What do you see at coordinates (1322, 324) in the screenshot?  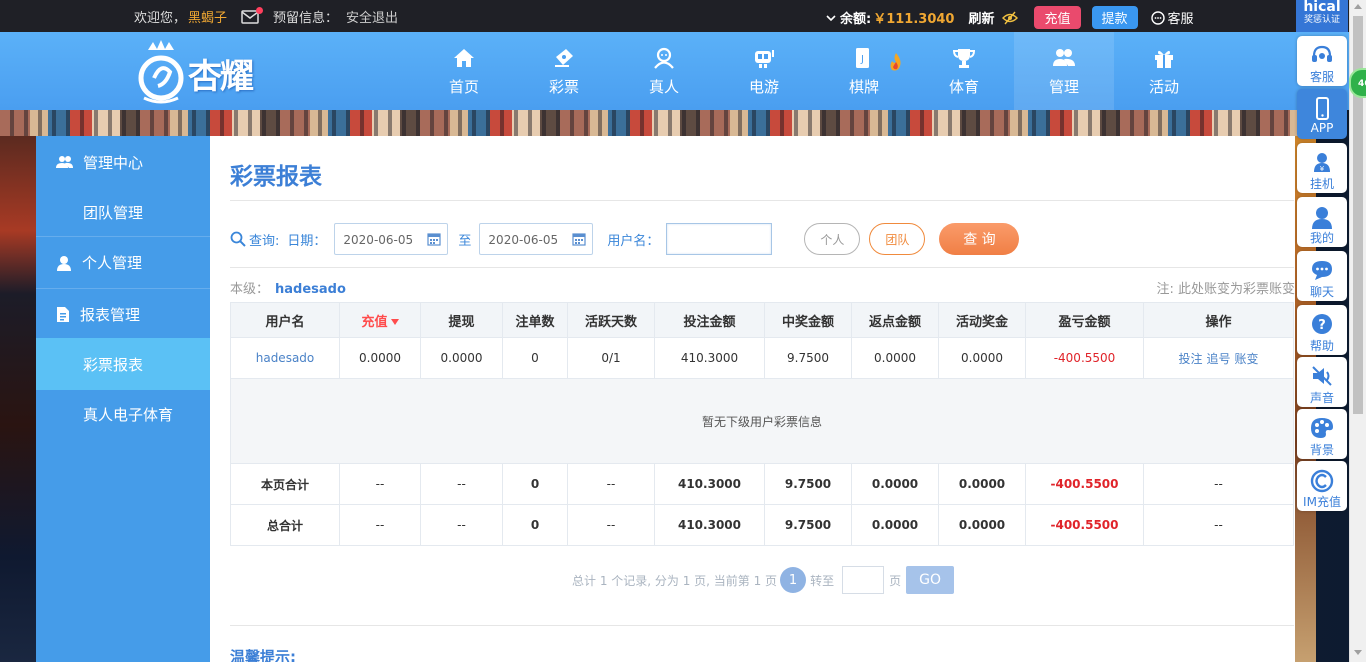 I see `help-icon: ?` at bounding box center [1322, 324].